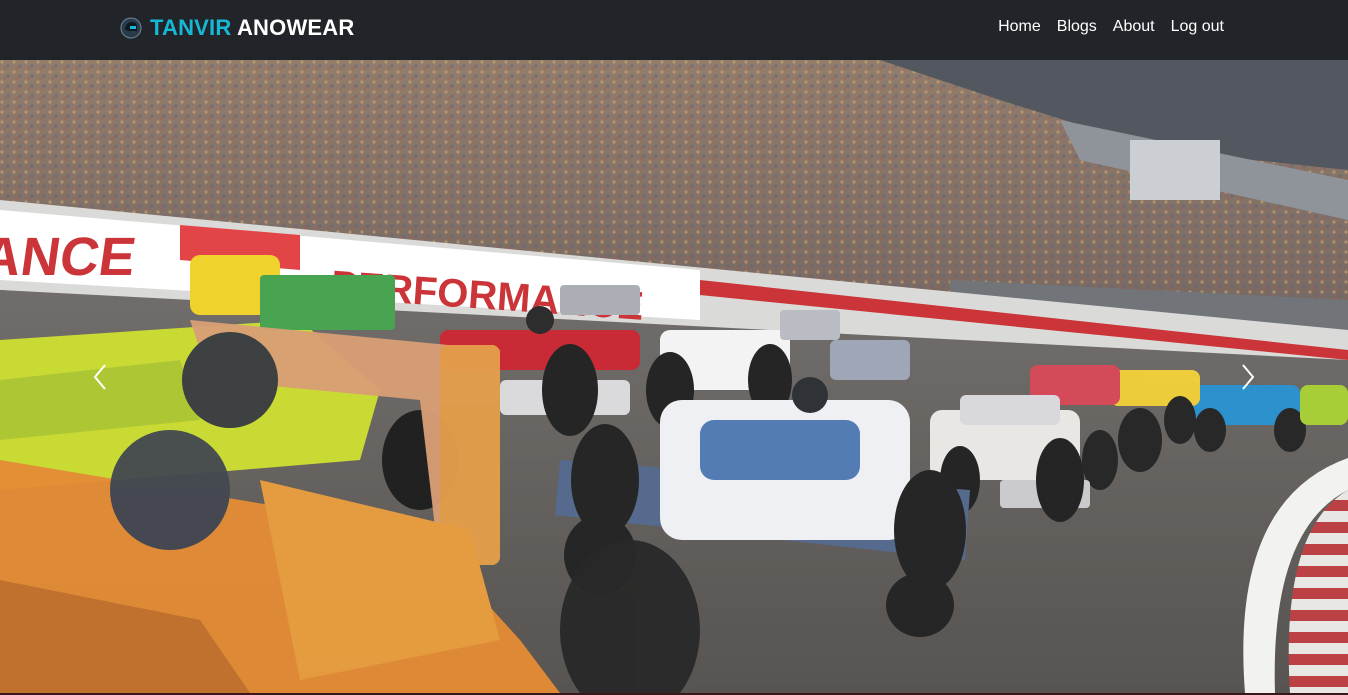 The height and width of the screenshot is (695, 1348). What do you see at coordinates (1197, 27) in the screenshot?
I see `nav-link-logout: Log out` at bounding box center [1197, 27].